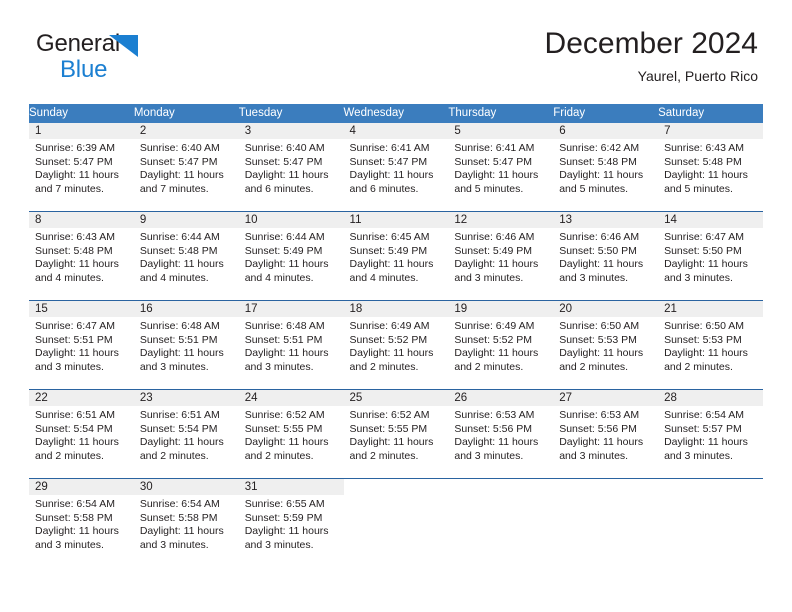 This screenshot has height=612, width=792. Describe the element at coordinates (501, 131) in the screenshot. I see `day-number: 5` at that location.